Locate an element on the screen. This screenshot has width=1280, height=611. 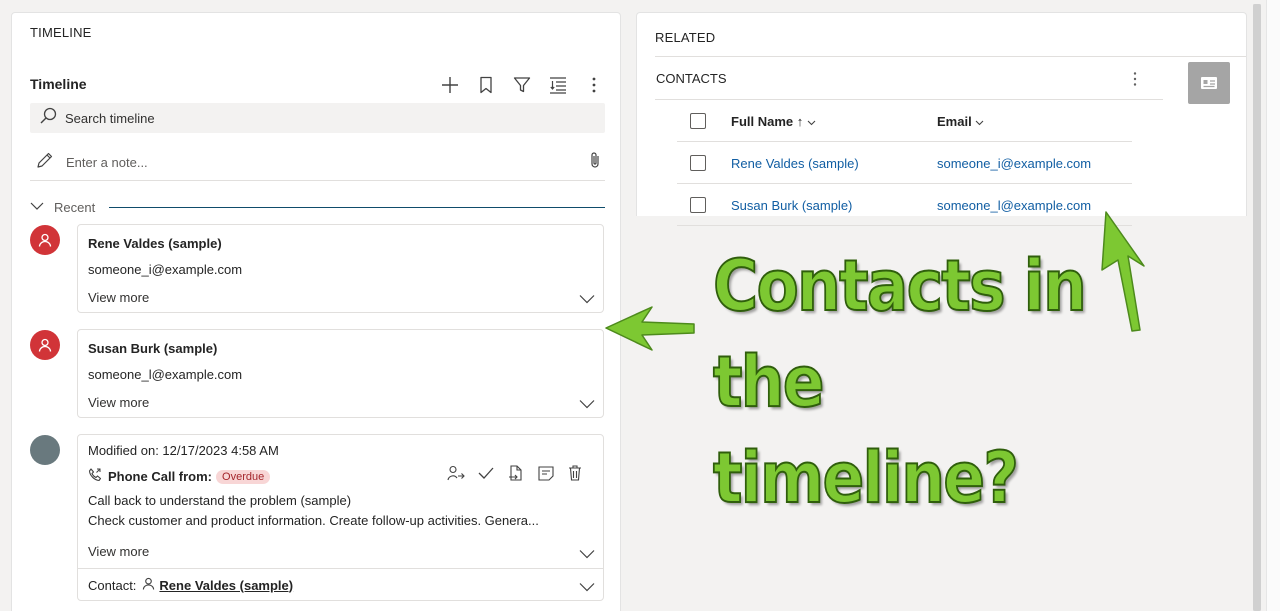
column-header-full-name: Full Name ↑ is located at coordinates (773, 121).